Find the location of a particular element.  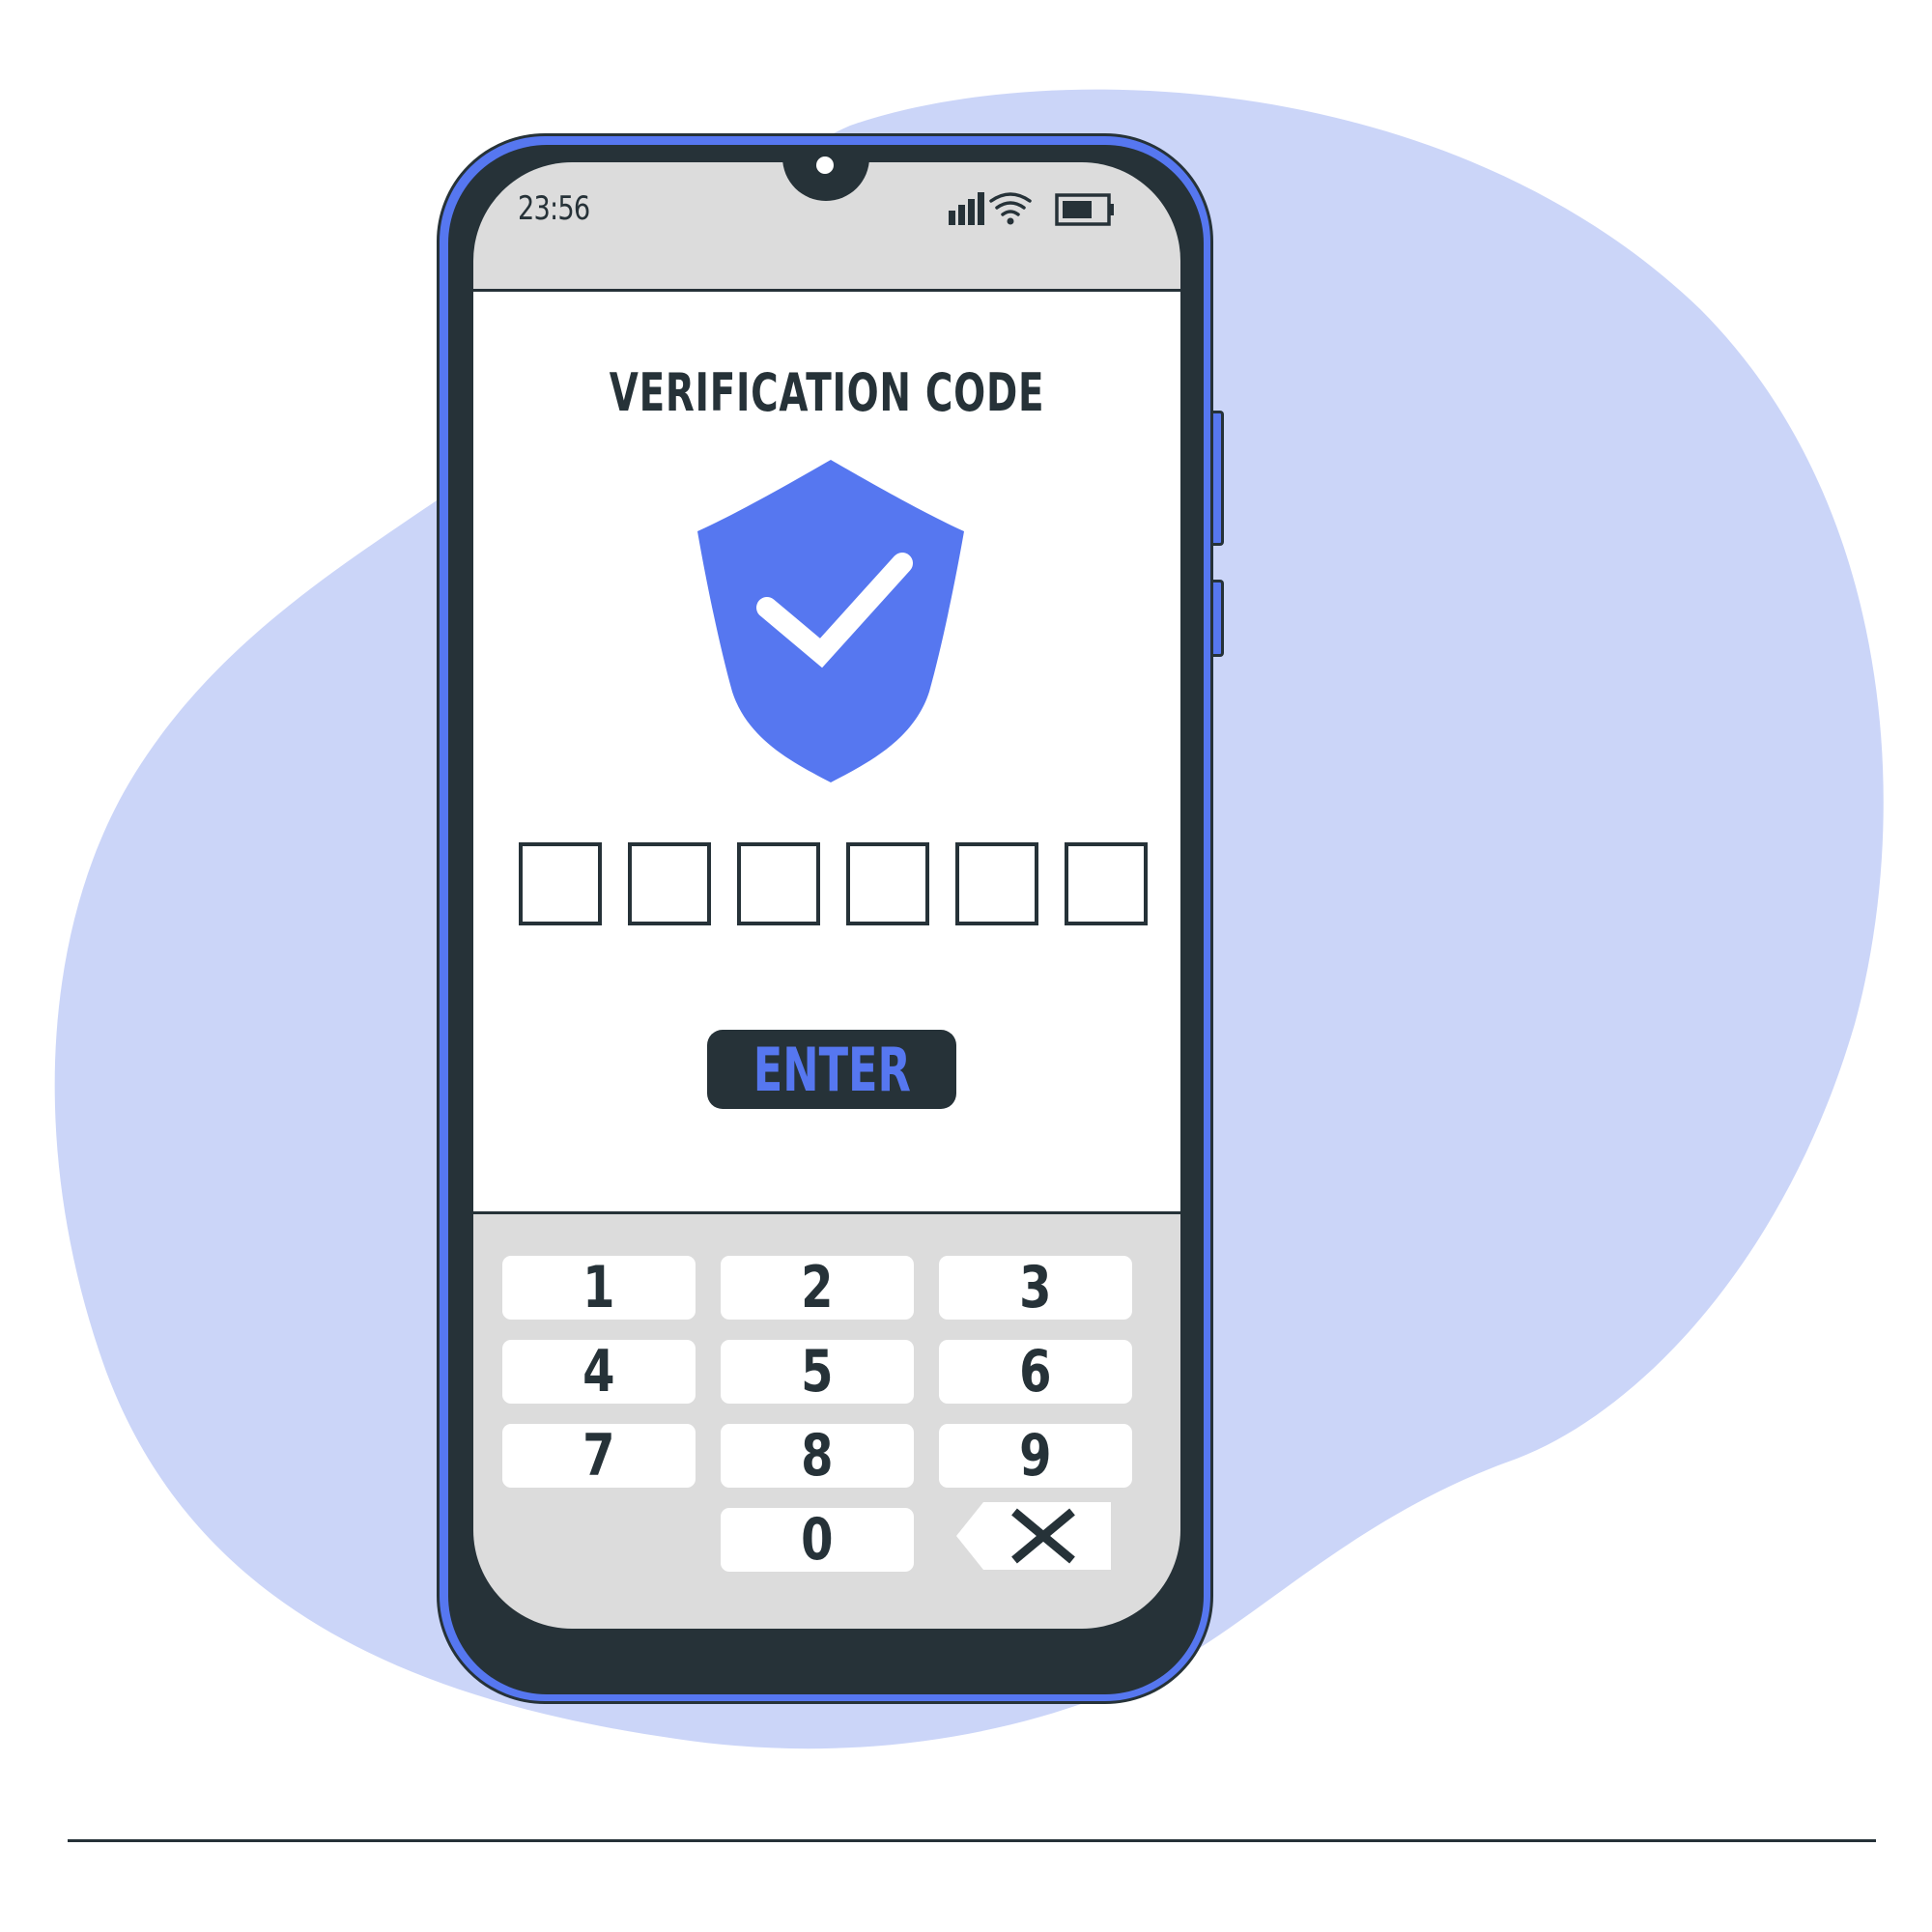

keypad-key-4: 4 is located at coordinates (599, 1372).